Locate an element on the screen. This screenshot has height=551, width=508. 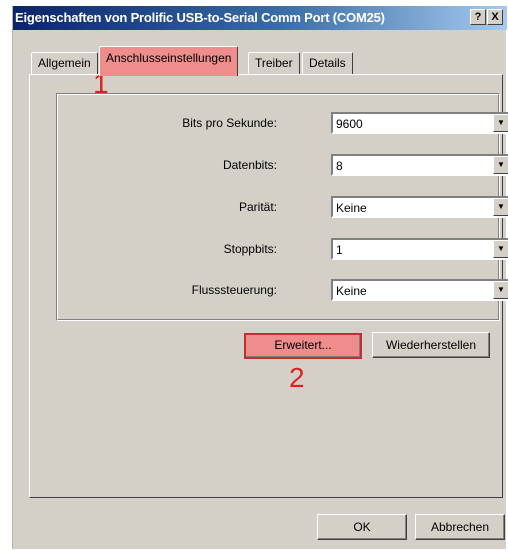
tab-details: Details is located at coordinates (327, 63).